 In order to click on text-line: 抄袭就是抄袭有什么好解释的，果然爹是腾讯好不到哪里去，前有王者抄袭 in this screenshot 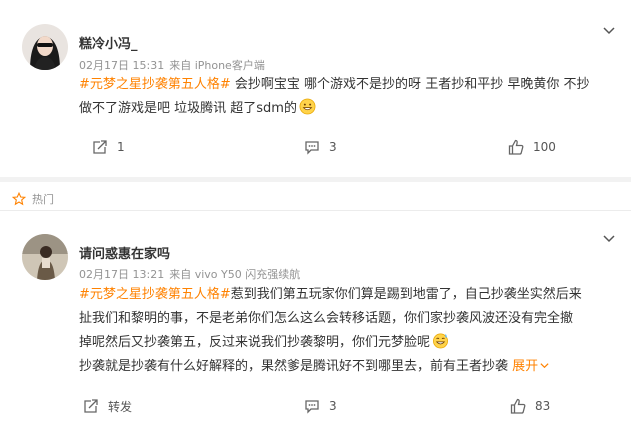, I will do `click(296, 366)`.